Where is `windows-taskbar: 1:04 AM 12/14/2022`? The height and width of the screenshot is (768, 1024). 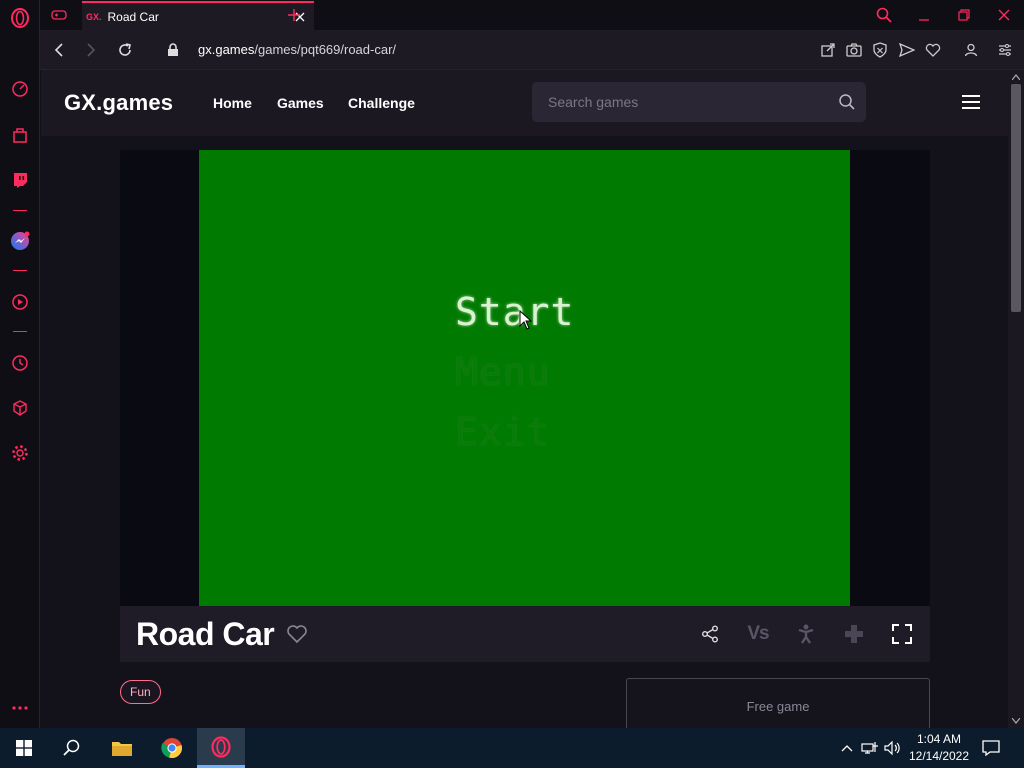
windows-taskbar: 1:04 AM 12/14/2022 is located at coordinates (512, 748).